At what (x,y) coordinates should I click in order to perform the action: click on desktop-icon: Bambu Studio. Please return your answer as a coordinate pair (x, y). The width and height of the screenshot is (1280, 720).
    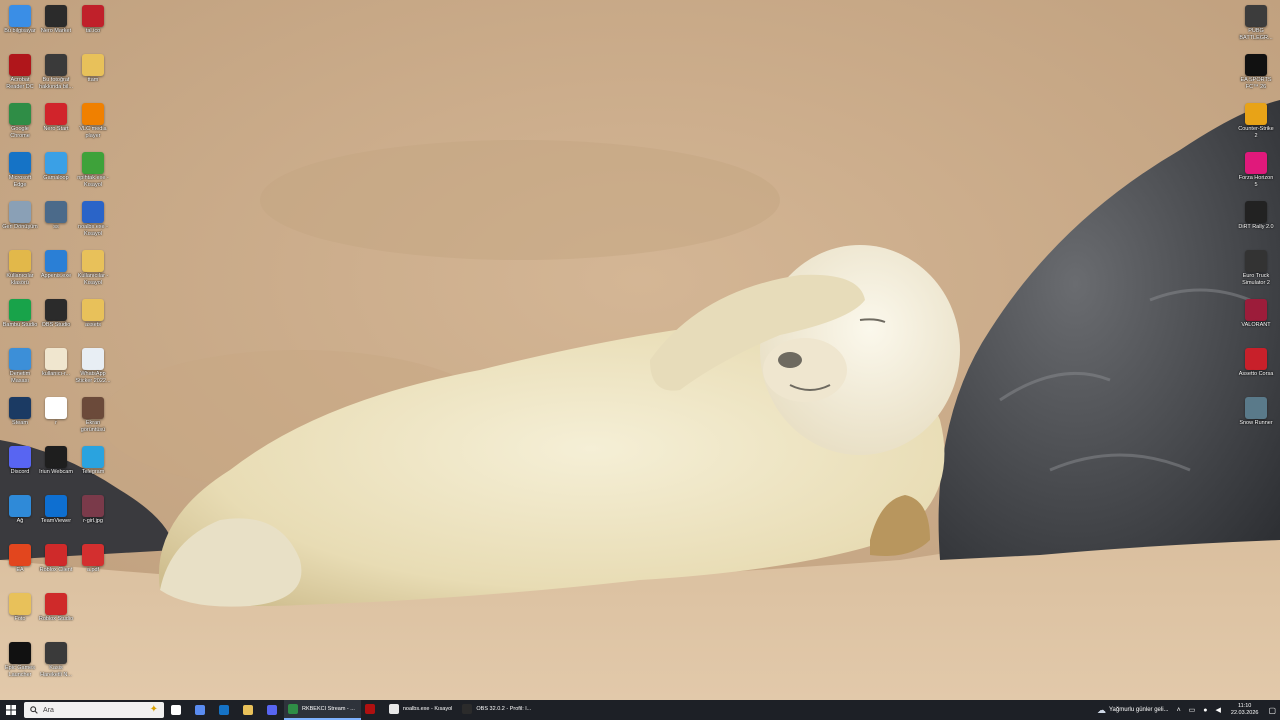
    Looking at the image, I should click on (20, 314).